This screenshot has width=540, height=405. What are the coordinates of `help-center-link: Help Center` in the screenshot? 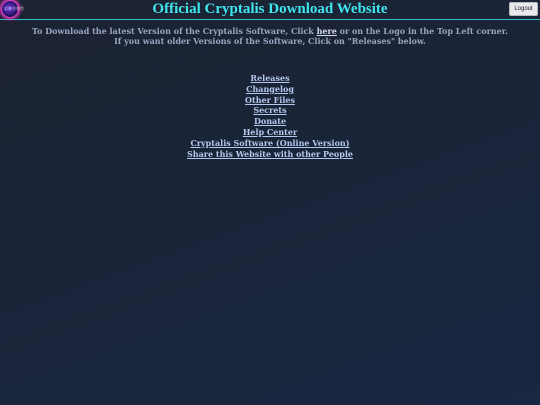 It's located at (270, 132).